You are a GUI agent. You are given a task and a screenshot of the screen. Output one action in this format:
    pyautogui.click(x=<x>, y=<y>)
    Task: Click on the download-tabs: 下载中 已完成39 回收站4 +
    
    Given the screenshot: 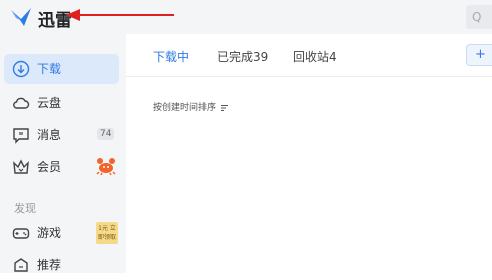 What is the action you would take?
    pyautogui.click(x=309, y=55)
    